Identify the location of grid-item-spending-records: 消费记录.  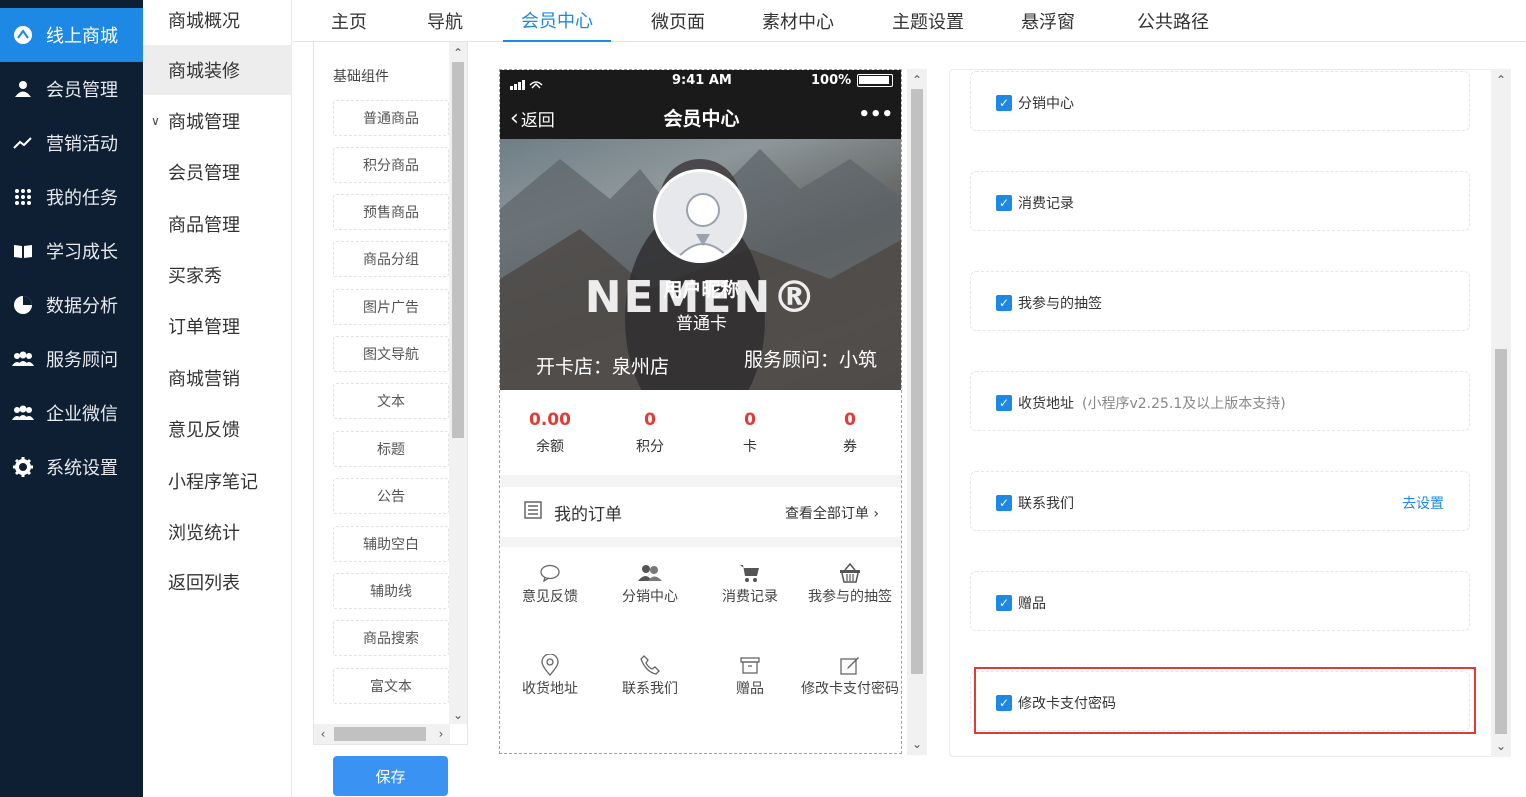
(750, 583).